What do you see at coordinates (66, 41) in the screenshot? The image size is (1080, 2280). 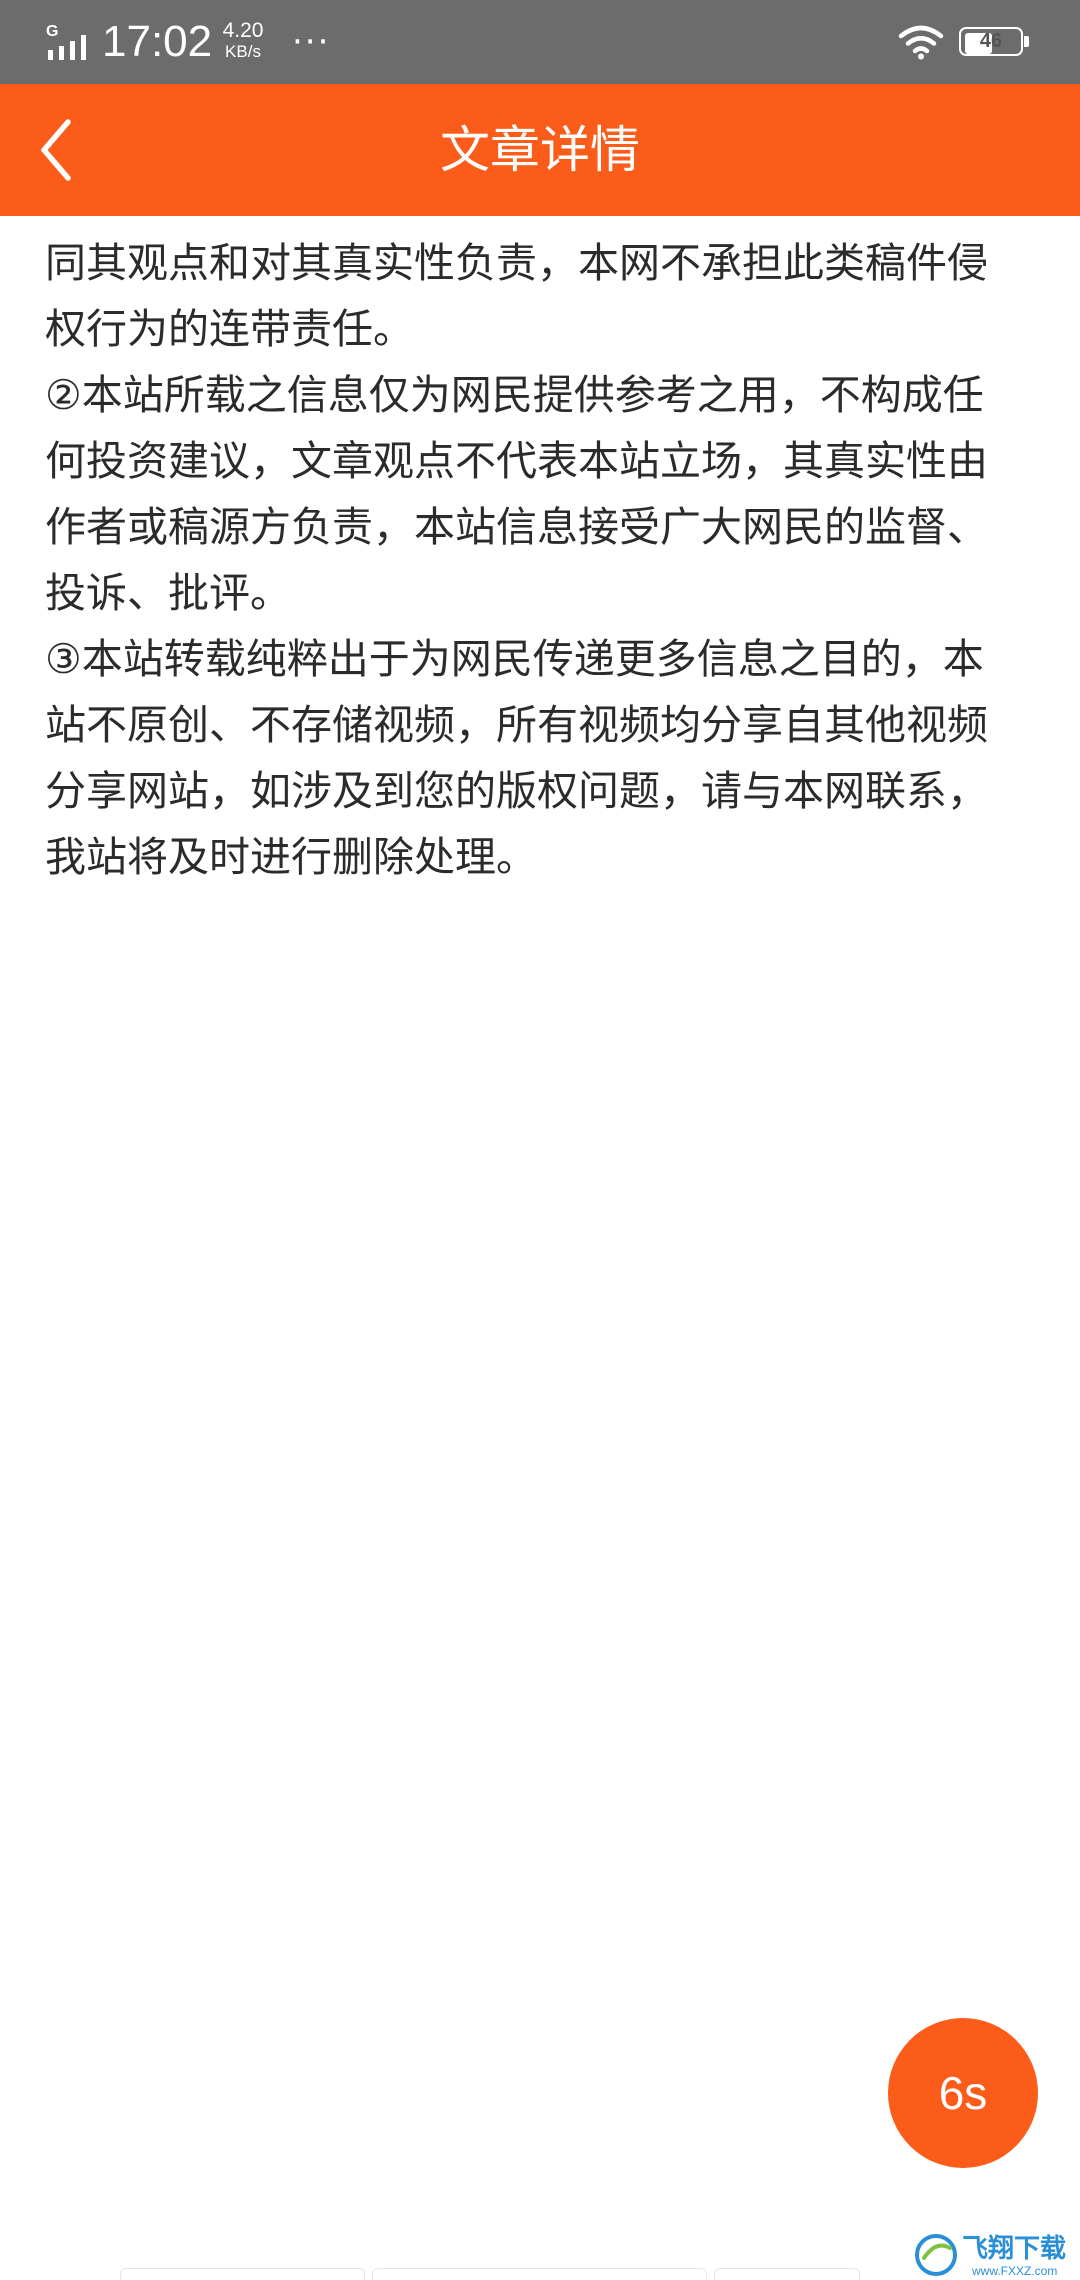 I see `signal-icon: G` at bounding box center [66, 41].